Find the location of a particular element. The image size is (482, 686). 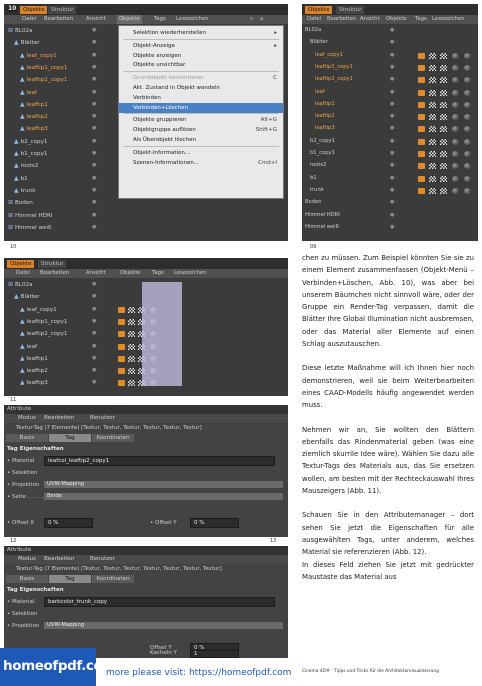

tree-row: b1_copy1 ●: is located at coordinates (390, 153).